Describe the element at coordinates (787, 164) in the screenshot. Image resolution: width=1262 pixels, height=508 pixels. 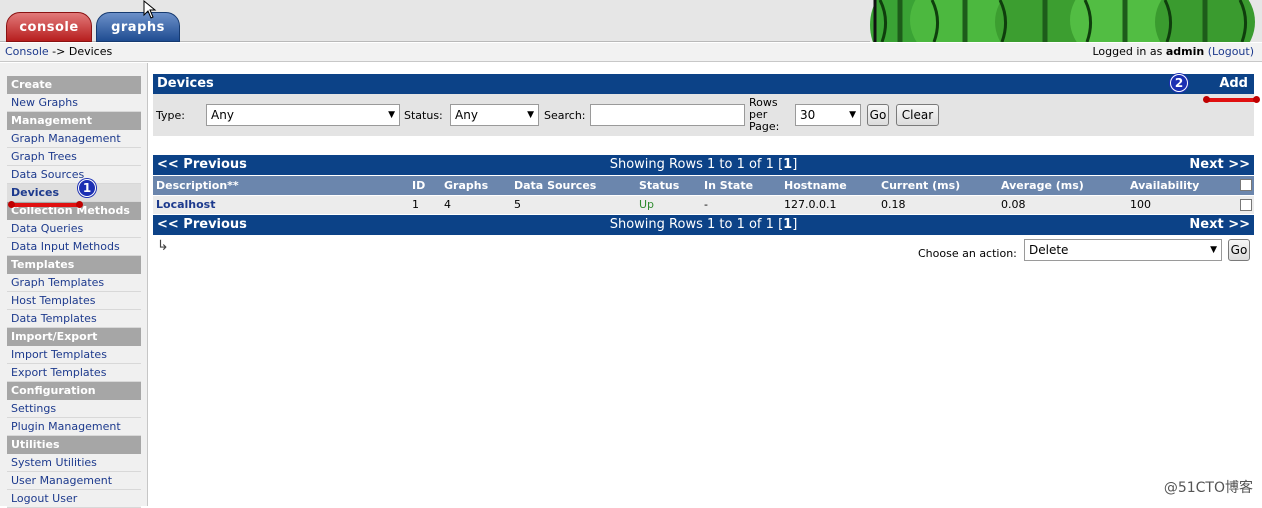
I see `pager-top-page: 1` at that location.